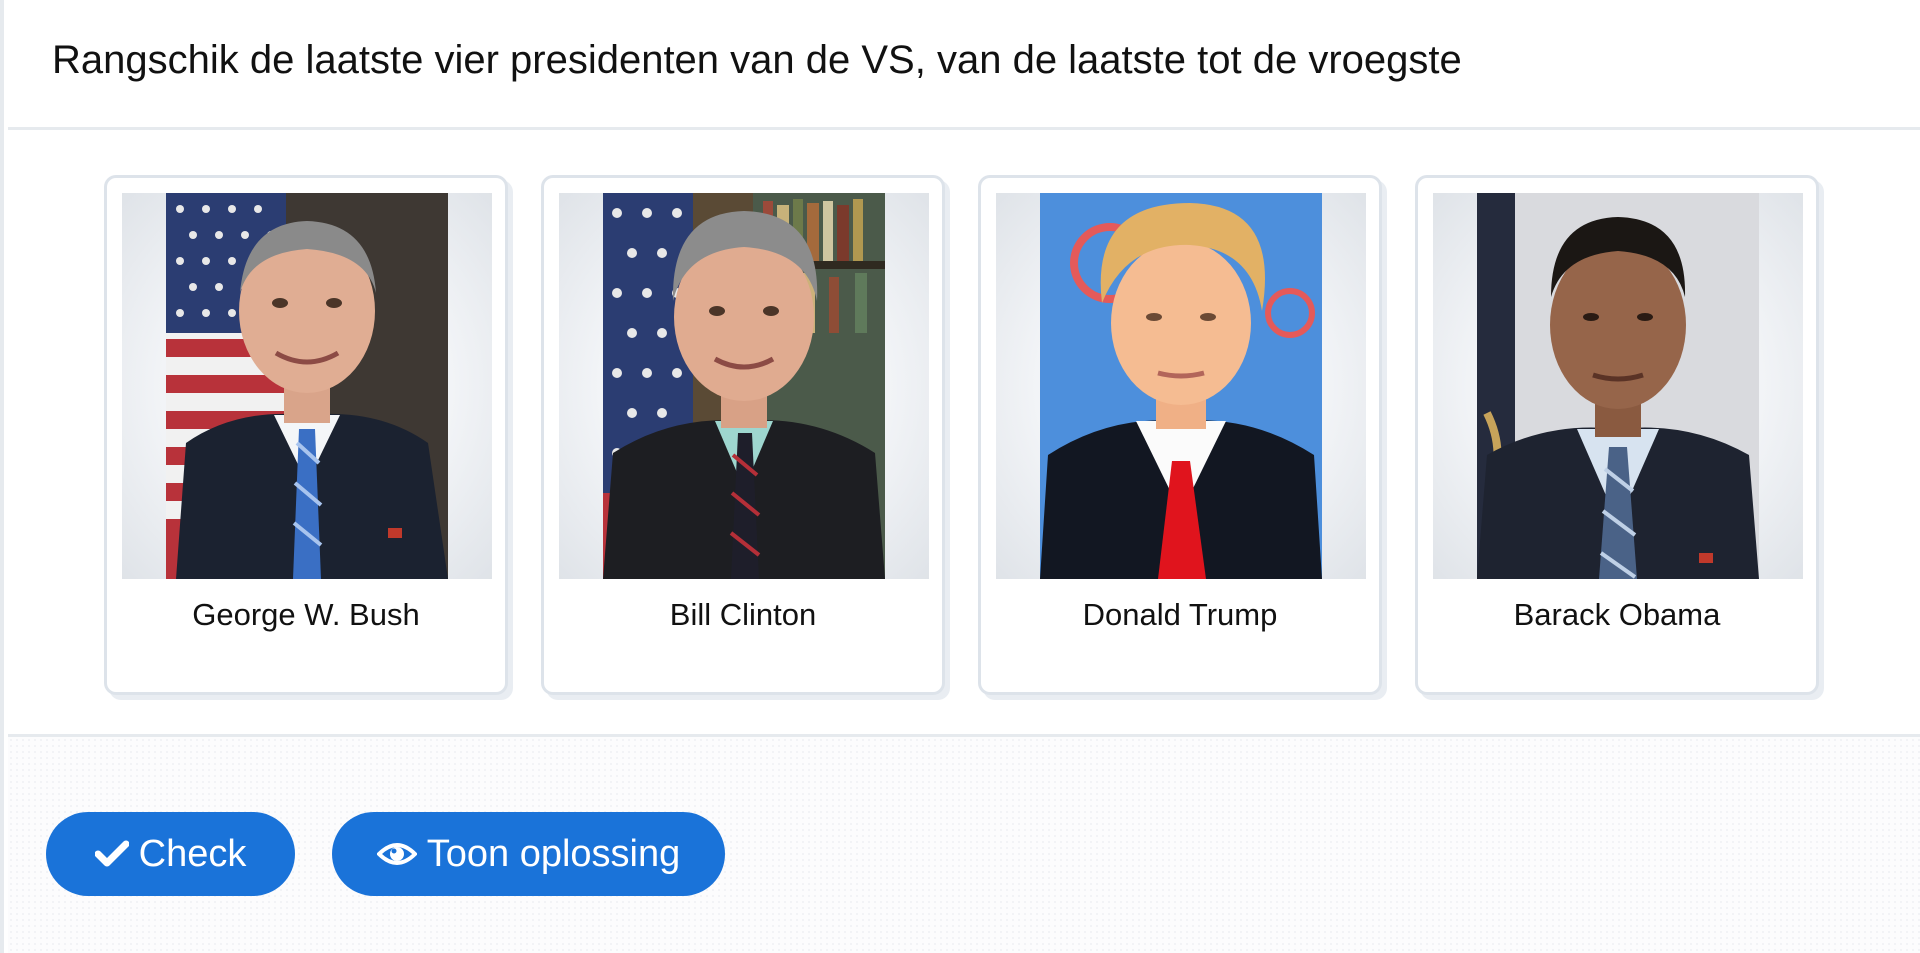  I want to click on sortable-card-bush: George W. Bush, so click(306, 435).